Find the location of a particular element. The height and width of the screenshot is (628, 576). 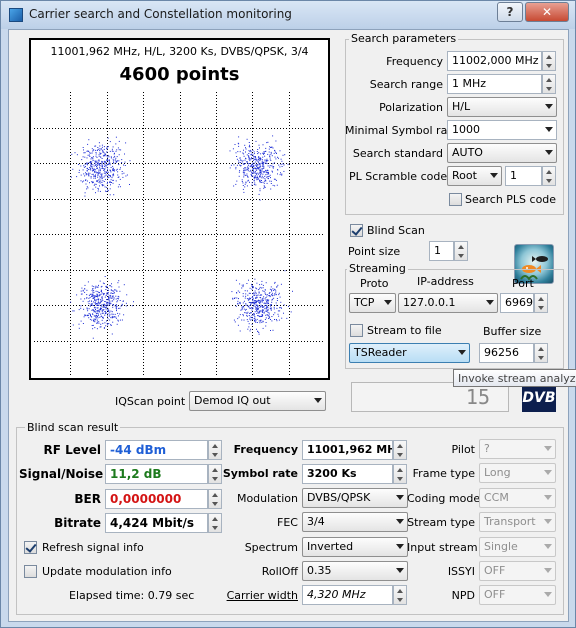

pl-code-input: 1 is located at coordinates (523, 176).